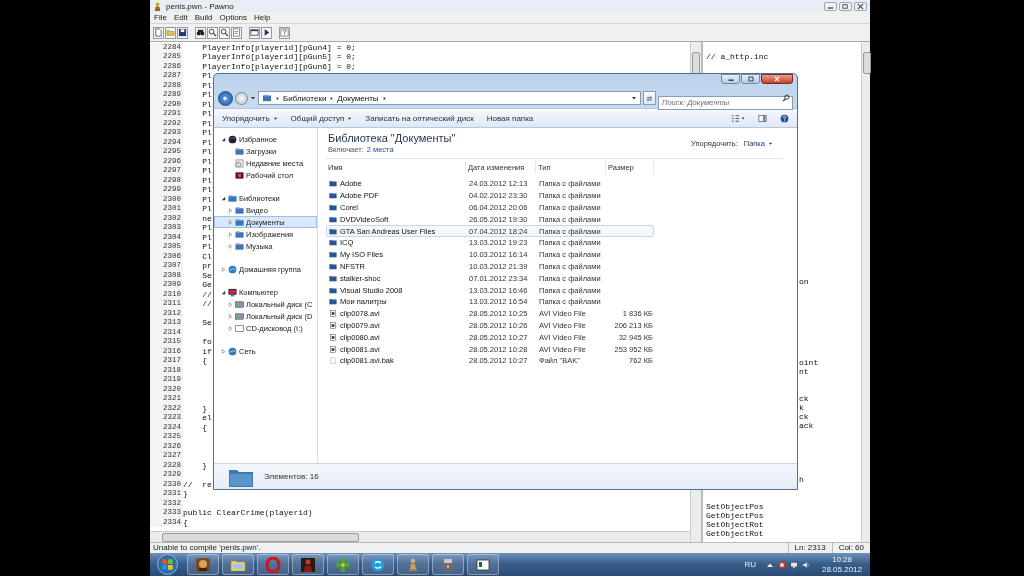 Image resolution: width=1024 pixels, height=576 pixels. I want to click on speaker-icon, so click(805, 564).